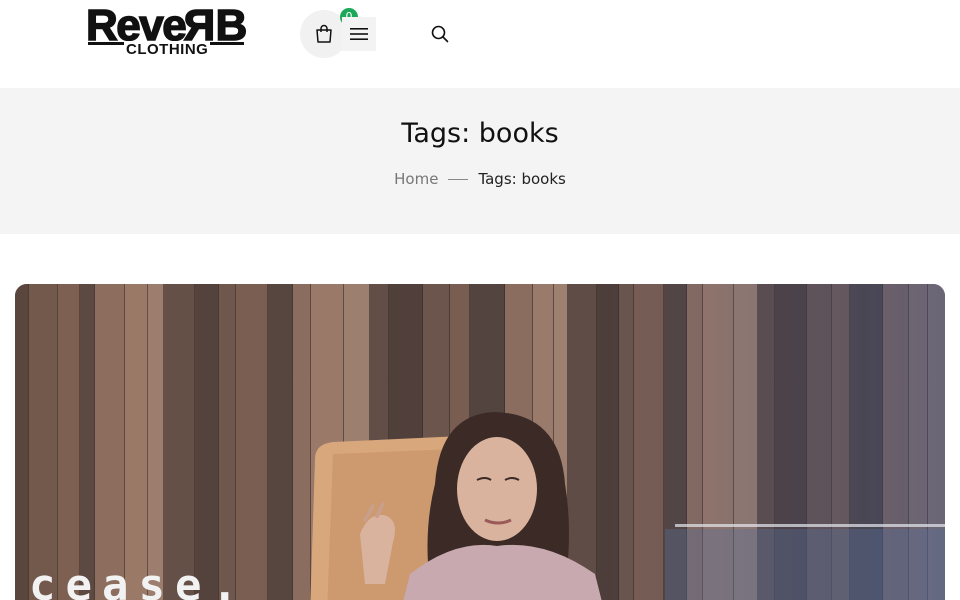  What do you see at coordinates (522, 179) in the screenshot?
I see `breadcrumb-current: Tags: books` at bounding box center [522, 179].